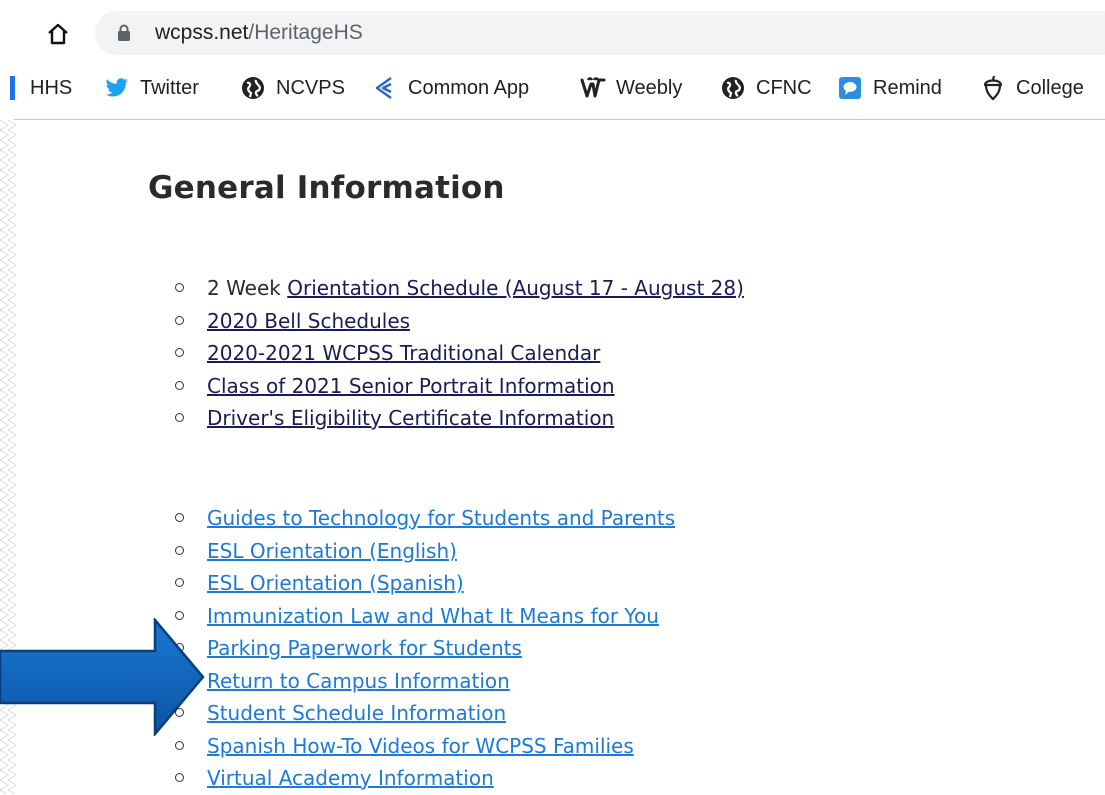 The width and height of the screenshot is (1105, 795). I want to click on list-item: Virtual Academy Information, so click(425, 778).